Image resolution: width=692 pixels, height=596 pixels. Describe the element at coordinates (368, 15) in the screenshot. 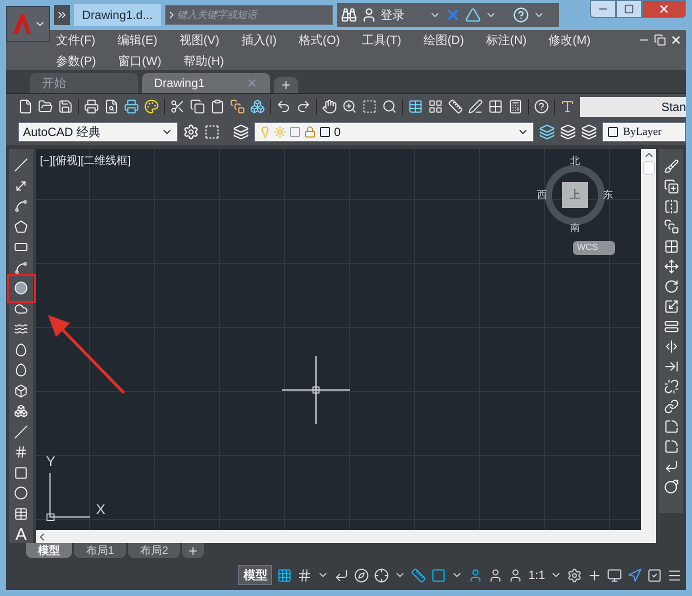

I see `user-icon` at that location.